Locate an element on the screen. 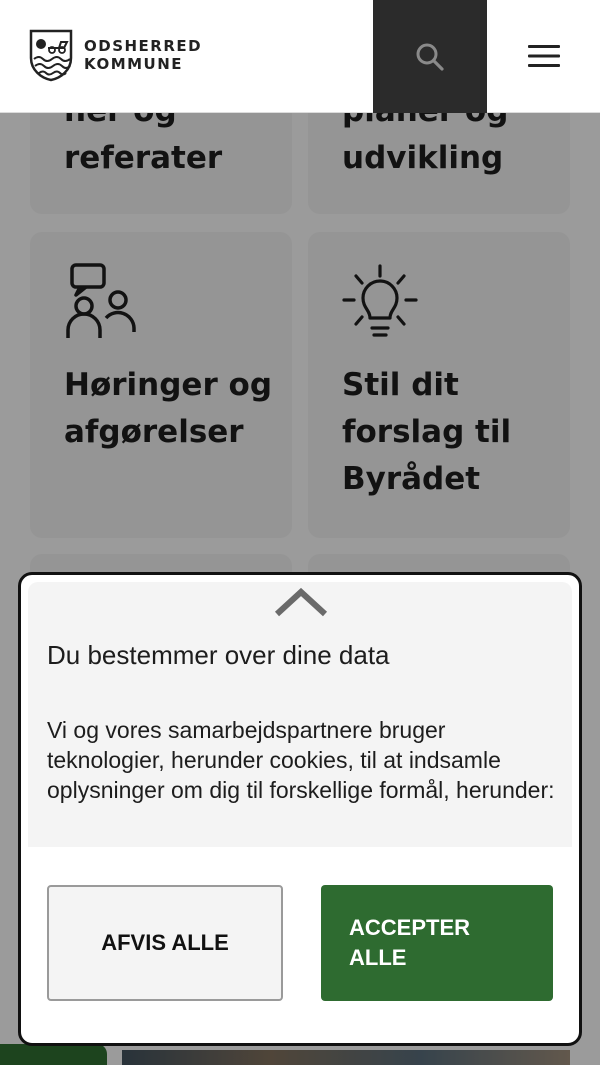  reject-all-button: AFVIS ALLE is located at coordinates (165, 943).